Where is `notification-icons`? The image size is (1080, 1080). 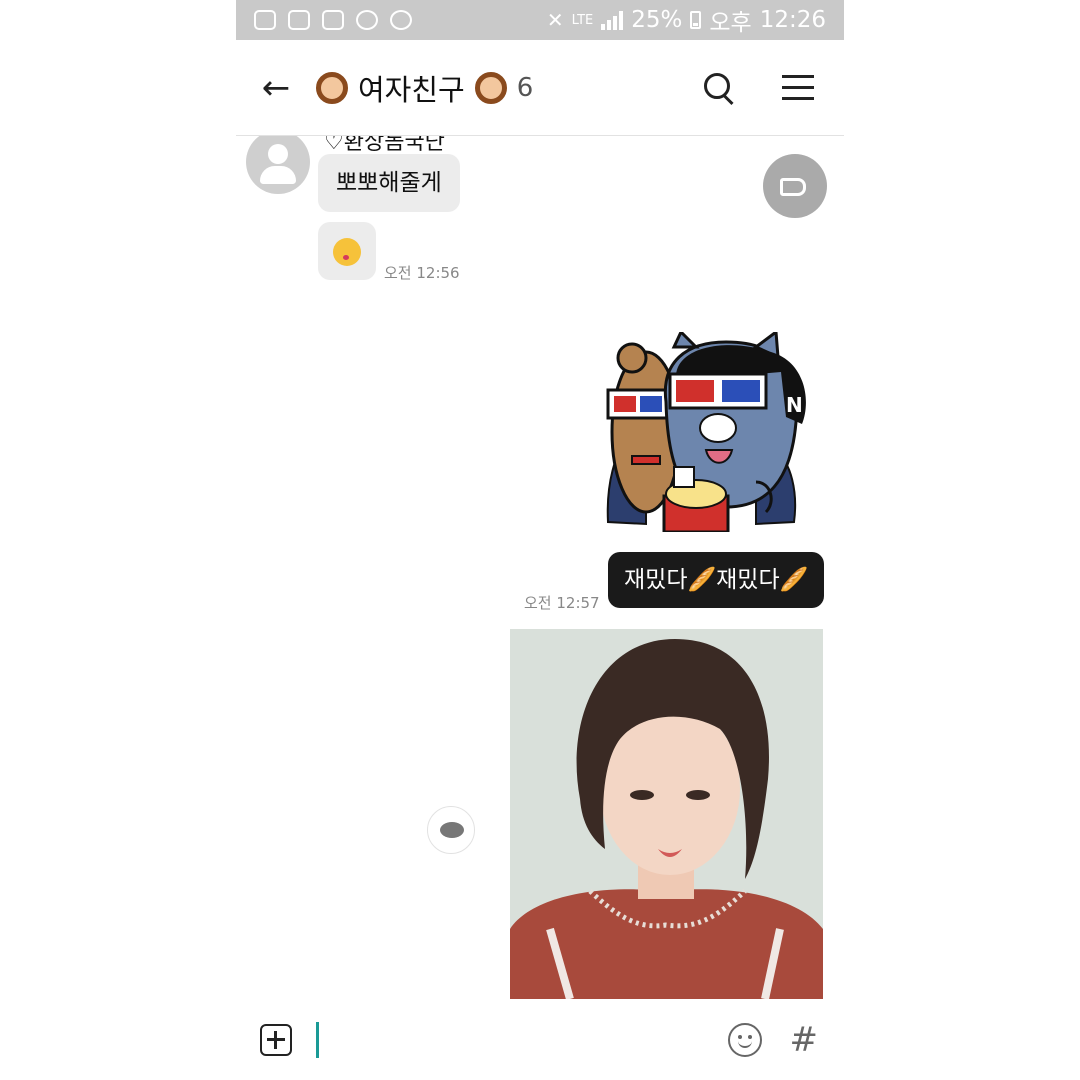
notification-icons is located at coordinates (324, 20).